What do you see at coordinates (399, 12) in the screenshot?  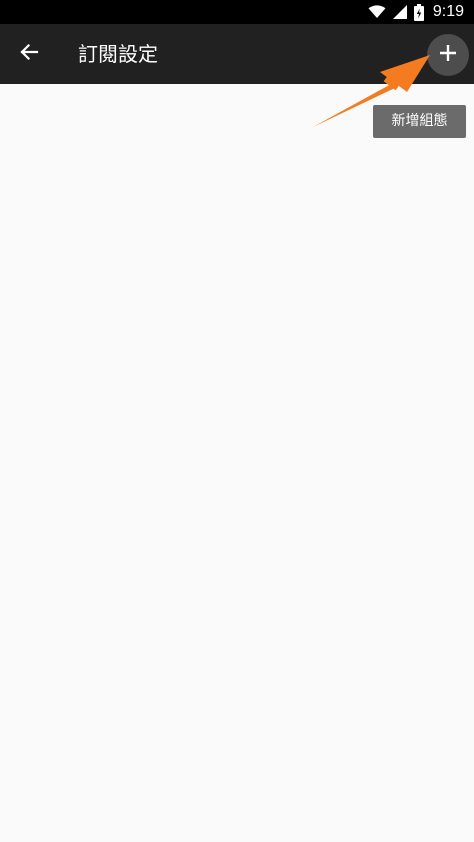 I see `cell-signal-icon` at bounding box center [399, 12].